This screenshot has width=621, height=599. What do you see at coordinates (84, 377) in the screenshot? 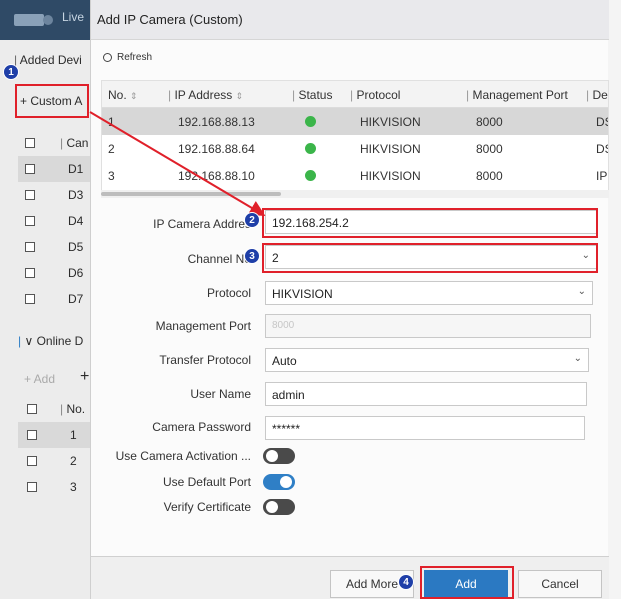
I see `plus-icon: +` at bounding box center [84, 377].